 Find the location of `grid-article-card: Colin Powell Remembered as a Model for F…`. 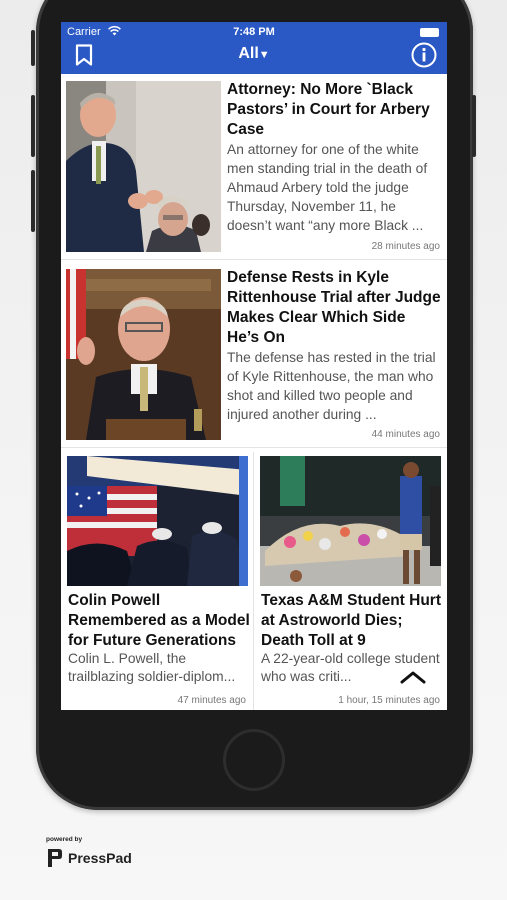

grid-article-card: Colin Powell Remembered as a Model for F… is located at coordinates (157, 581).